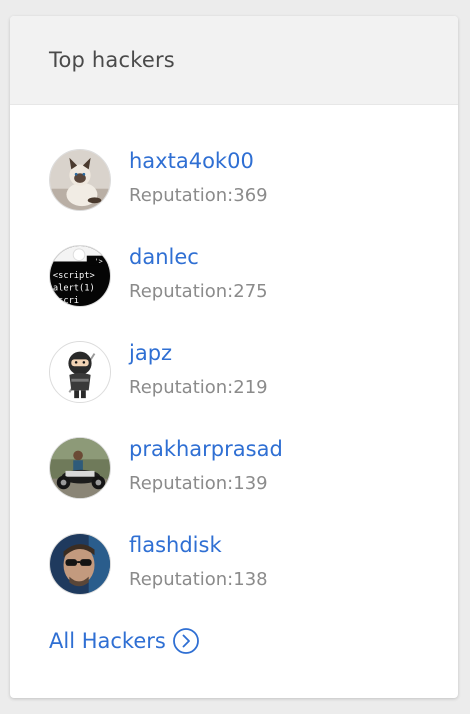  I want to click on script-code-avatar-icon: '> <script> alert(1) <scri, so click(80, 276).